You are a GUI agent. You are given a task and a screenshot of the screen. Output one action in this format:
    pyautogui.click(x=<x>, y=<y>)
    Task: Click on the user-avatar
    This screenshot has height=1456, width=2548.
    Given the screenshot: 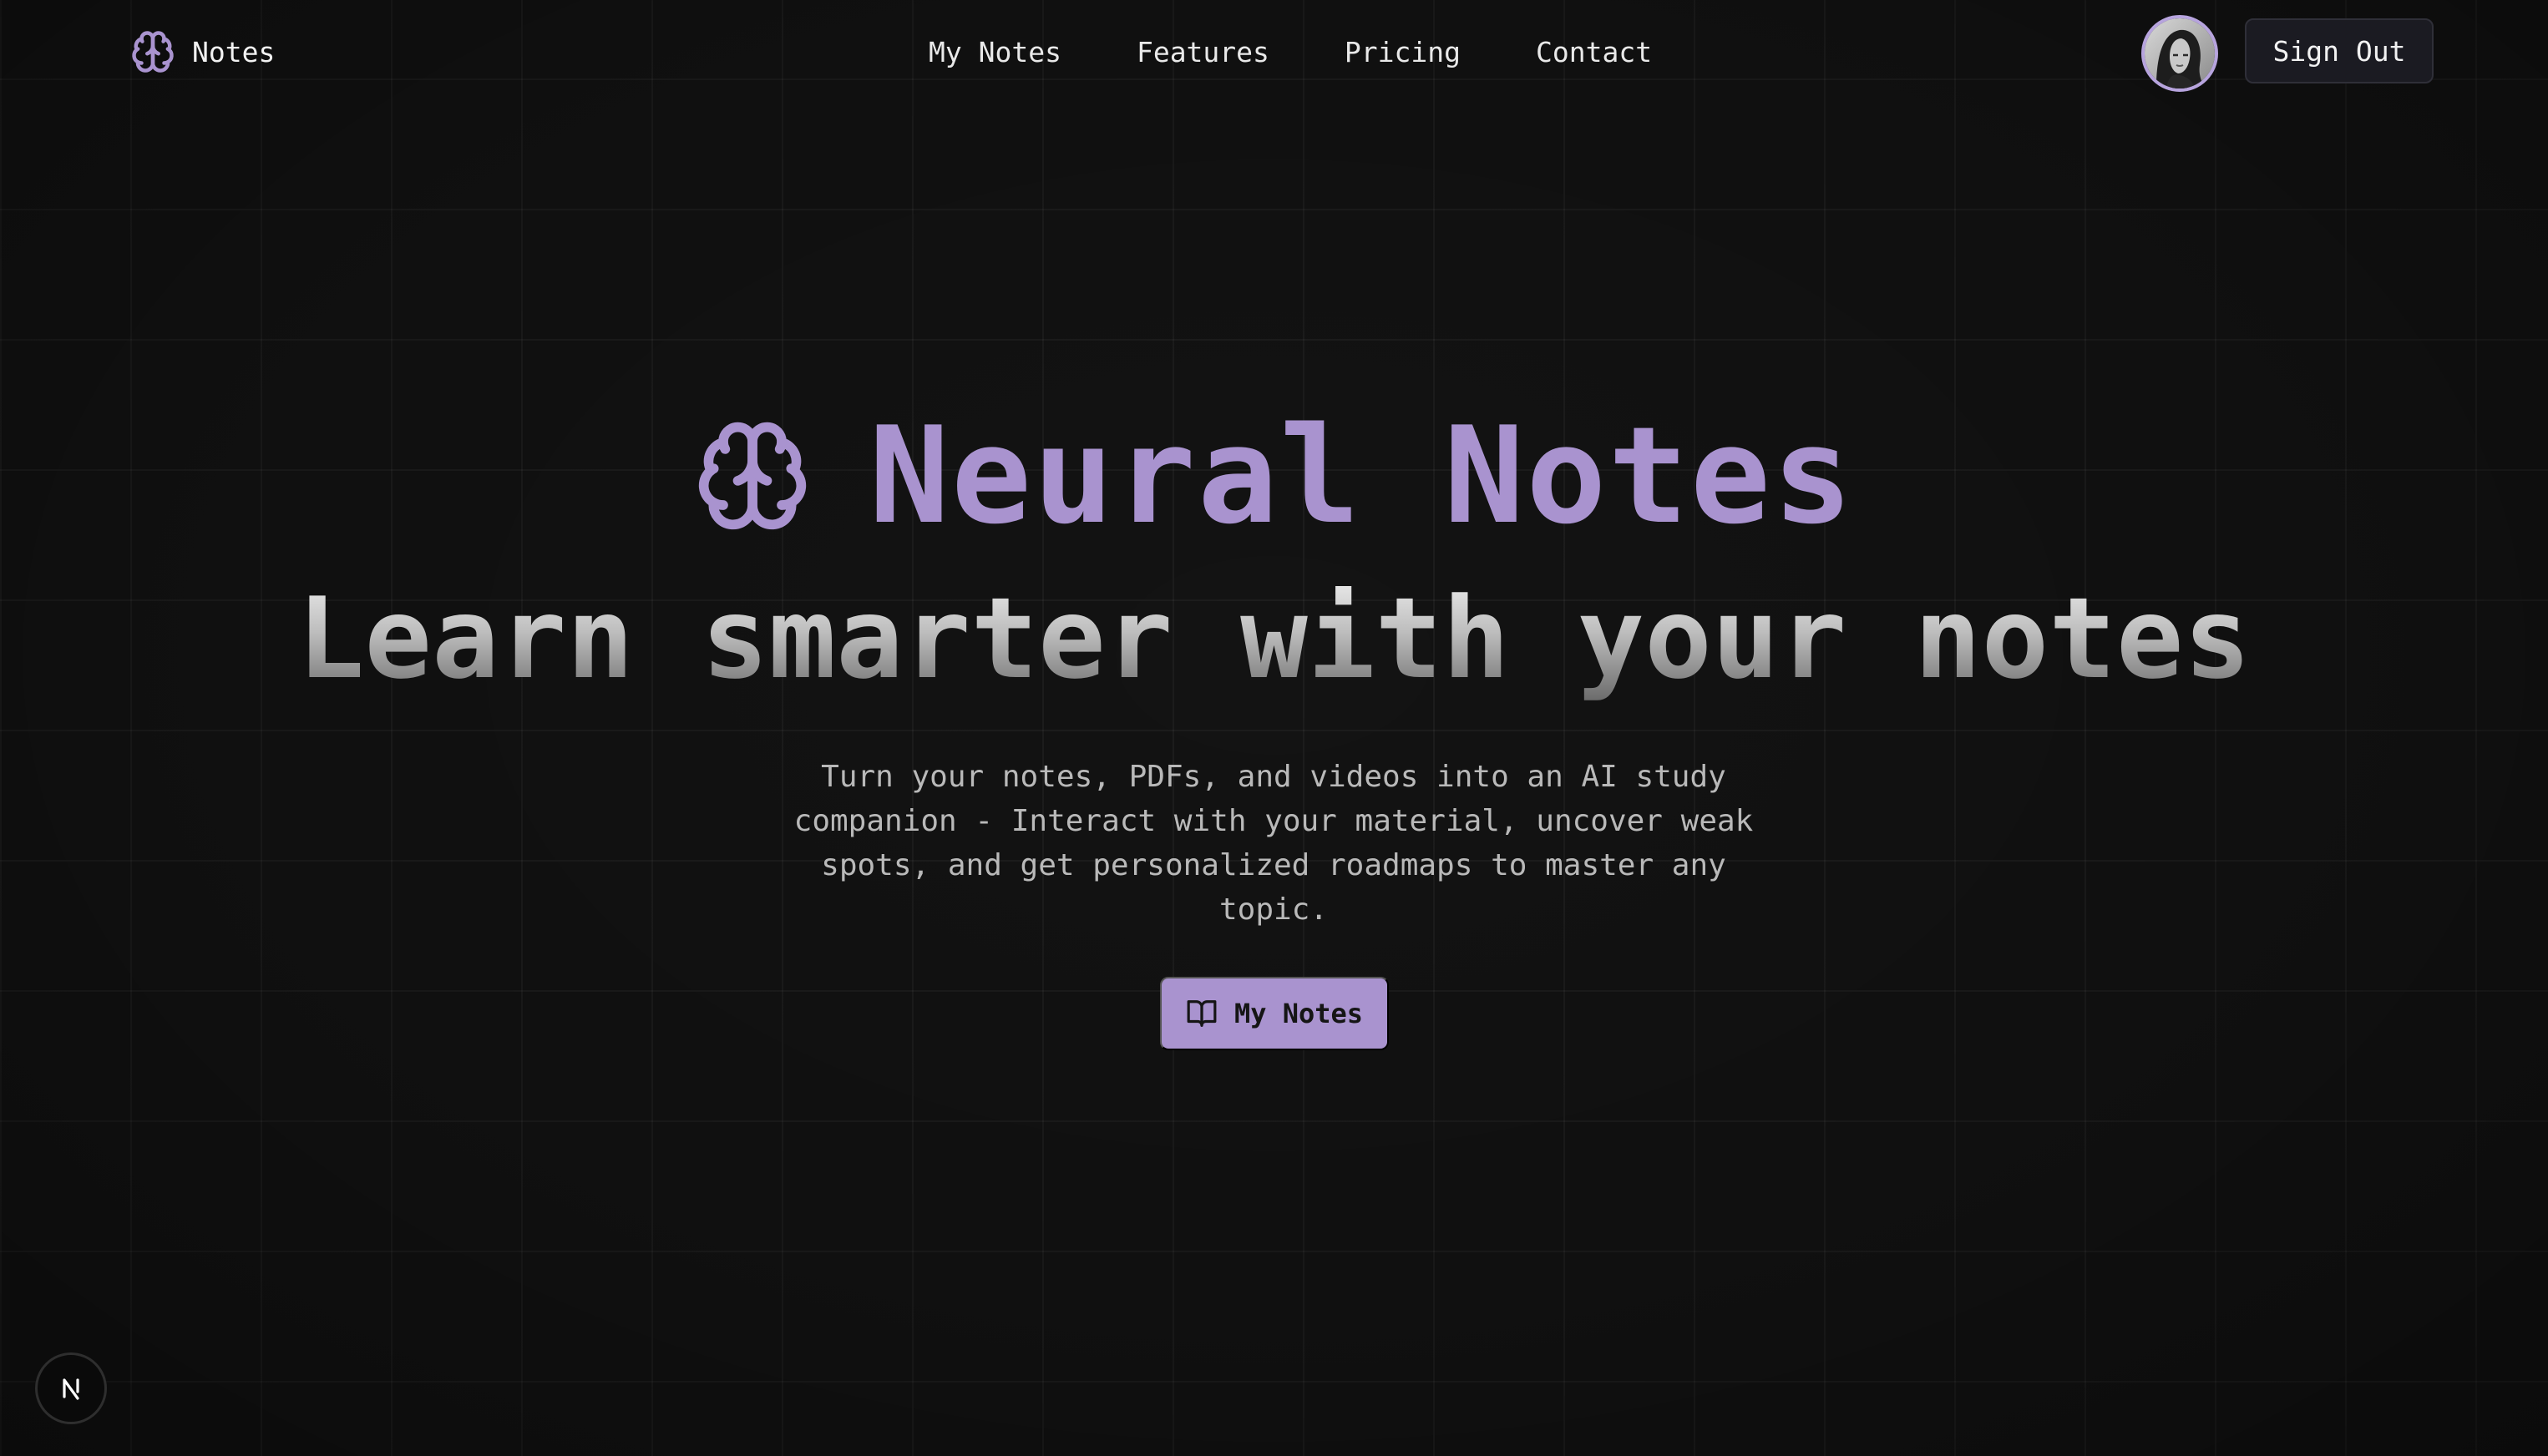 What is the action you would take?
    pyautogui.click(x=2179, y=53)
    